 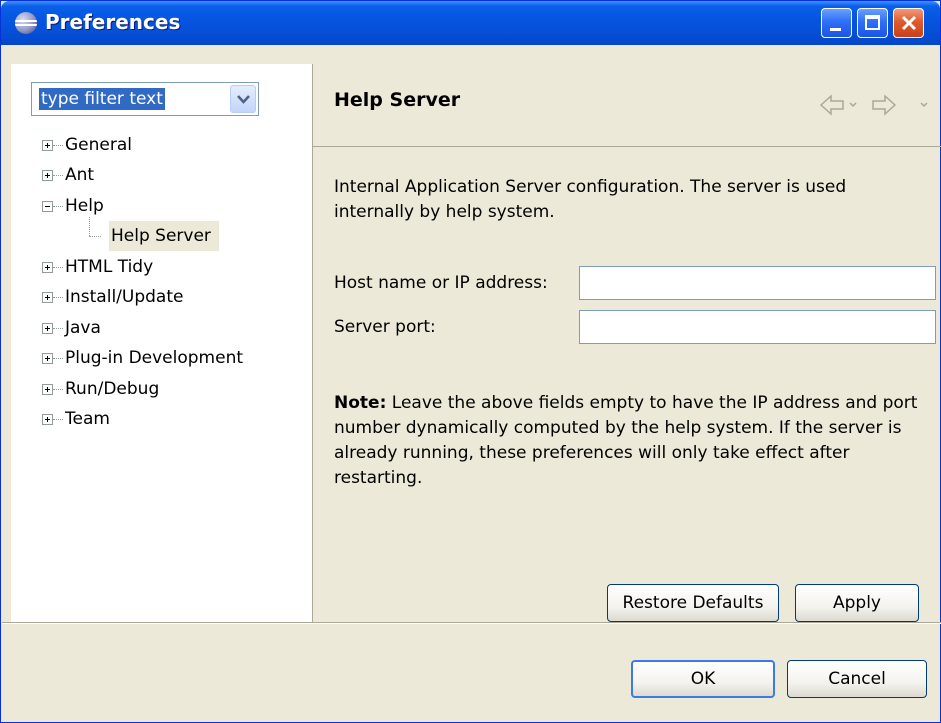 What do you see at coordinates (109, 267) in the screenshot?
I see `tree-item-label: HTML Tidy` at bounding box center [109, 267].